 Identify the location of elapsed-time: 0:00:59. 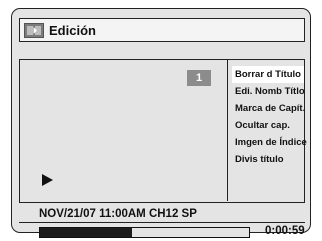
(285, 231).